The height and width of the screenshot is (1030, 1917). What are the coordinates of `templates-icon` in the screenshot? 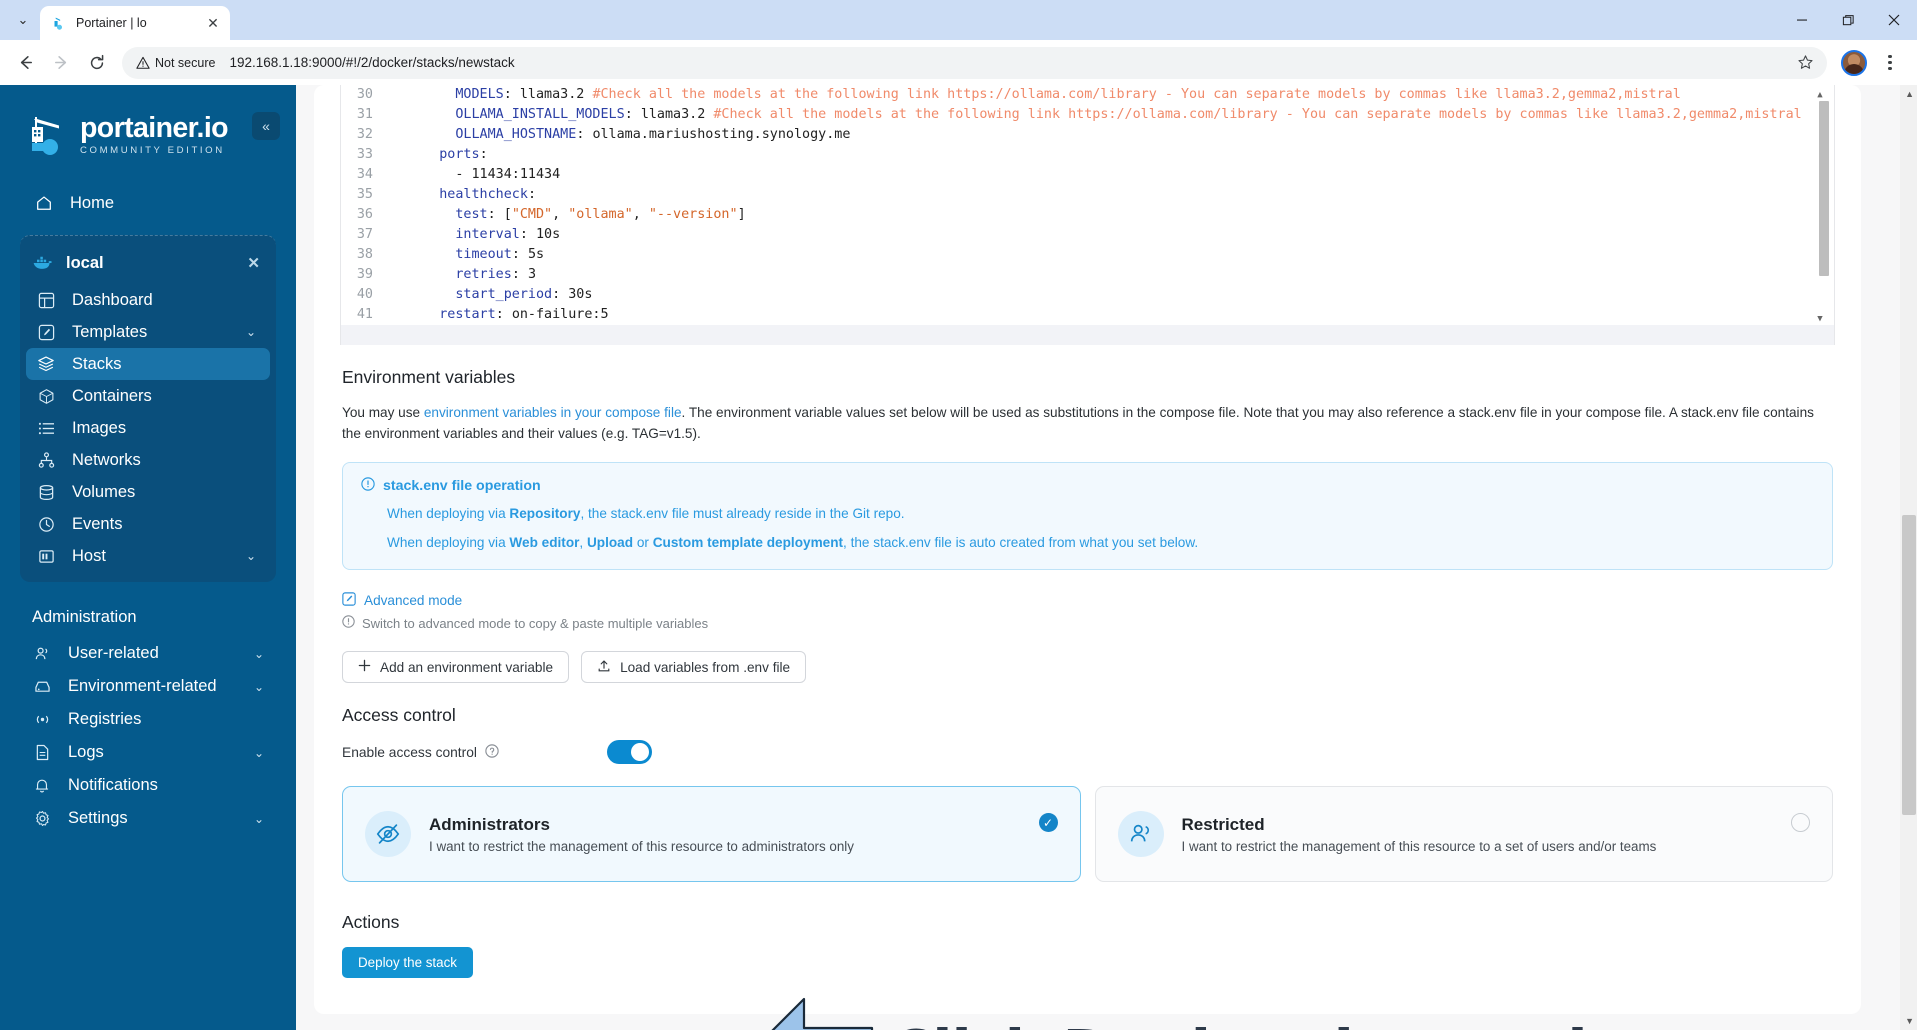 It's located at (46, 332).